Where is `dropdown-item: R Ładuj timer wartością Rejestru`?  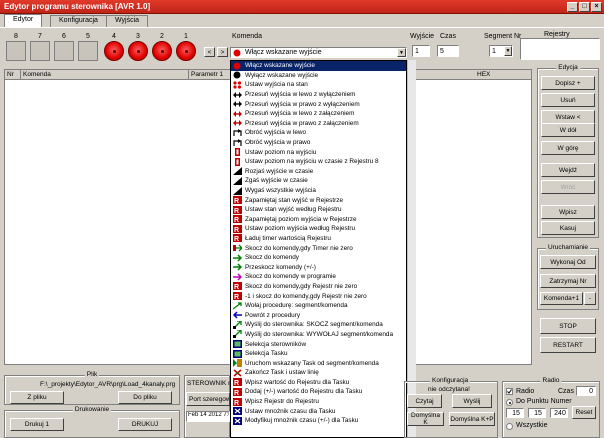 dropdown-item: R Ładuj timer wartością Rejestru is located at coordinates (318, 238).